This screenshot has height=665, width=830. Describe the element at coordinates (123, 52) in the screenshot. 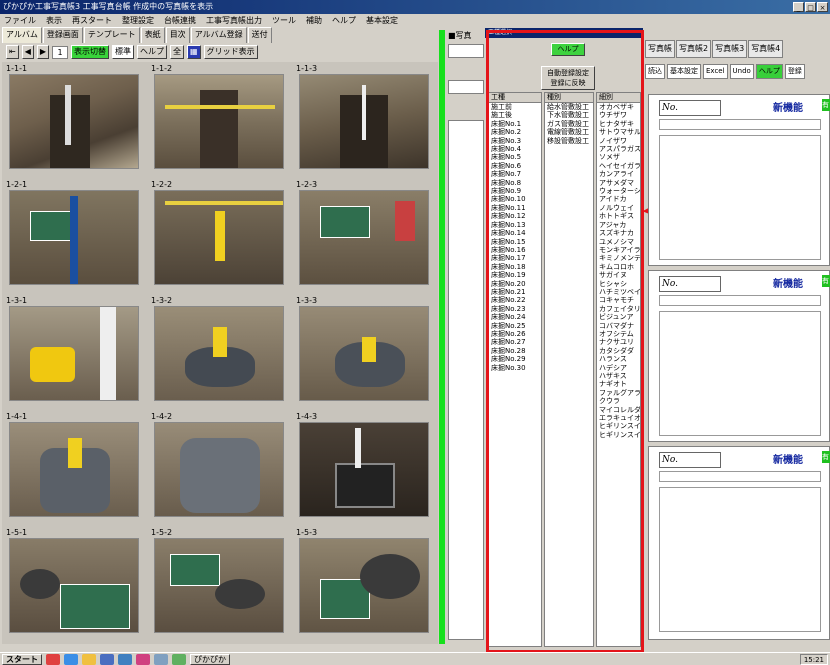

I see `size-select: 標準` at that location.